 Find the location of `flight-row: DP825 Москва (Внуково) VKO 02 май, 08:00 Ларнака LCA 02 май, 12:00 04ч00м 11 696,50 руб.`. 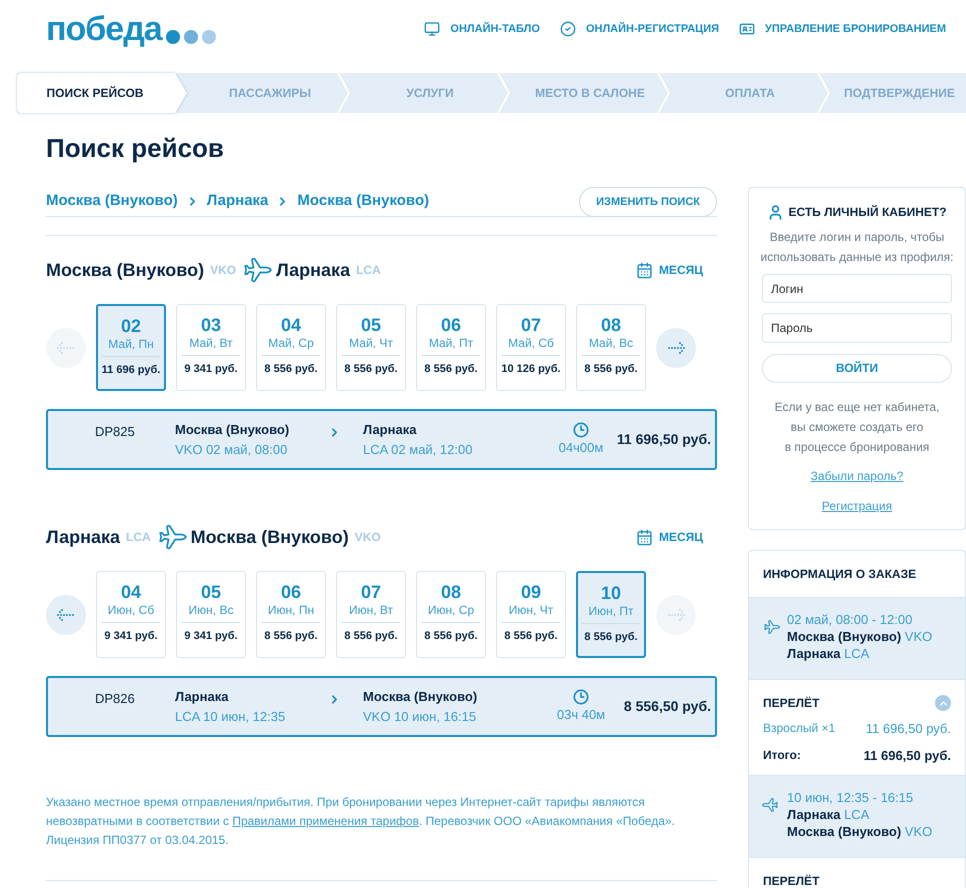

flight-row: DP825 Москва (Внуково) VKO 02 май, 08:00 Ларнака LCA 02 май, 12:00 04ч00м 11 696,50 руб. is located at coordinates (381, 439).